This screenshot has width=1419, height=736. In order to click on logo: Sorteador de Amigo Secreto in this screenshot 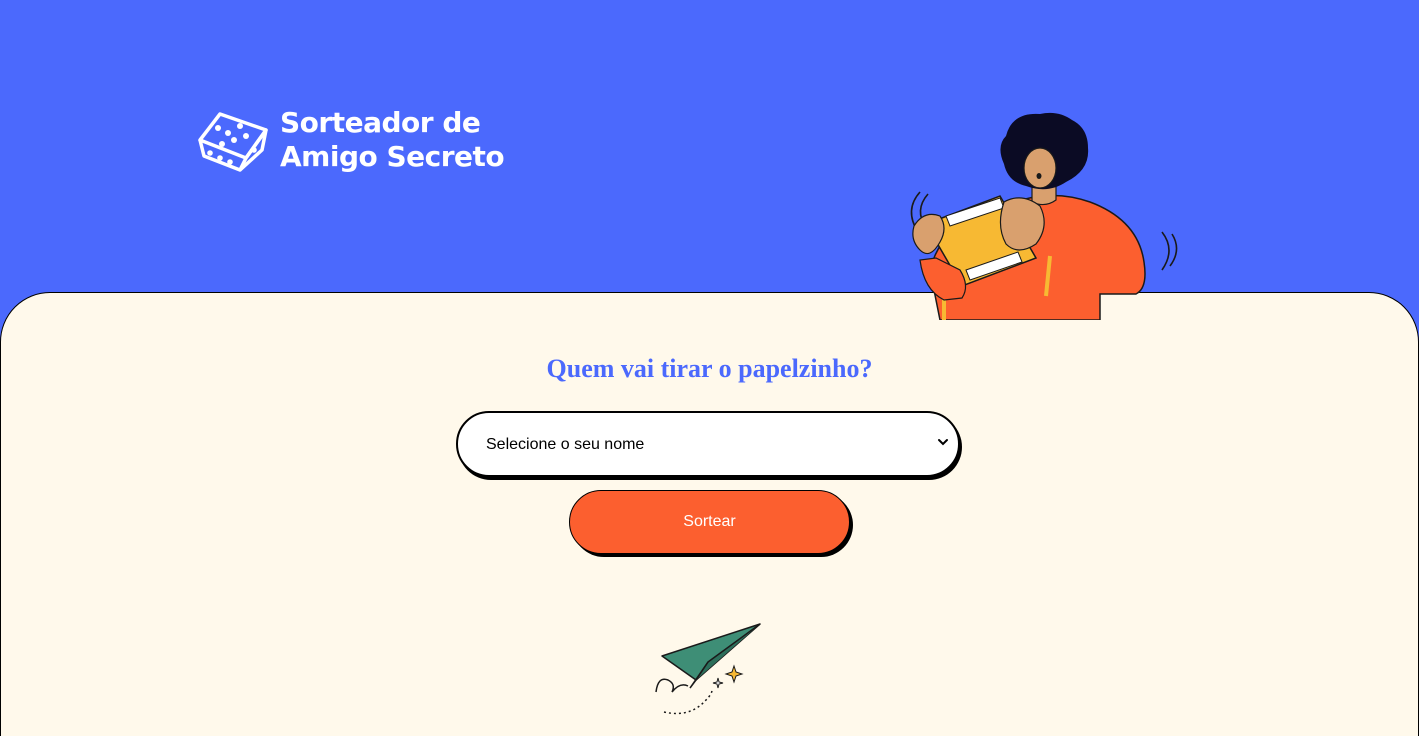, I will do `click(350, 140)`.